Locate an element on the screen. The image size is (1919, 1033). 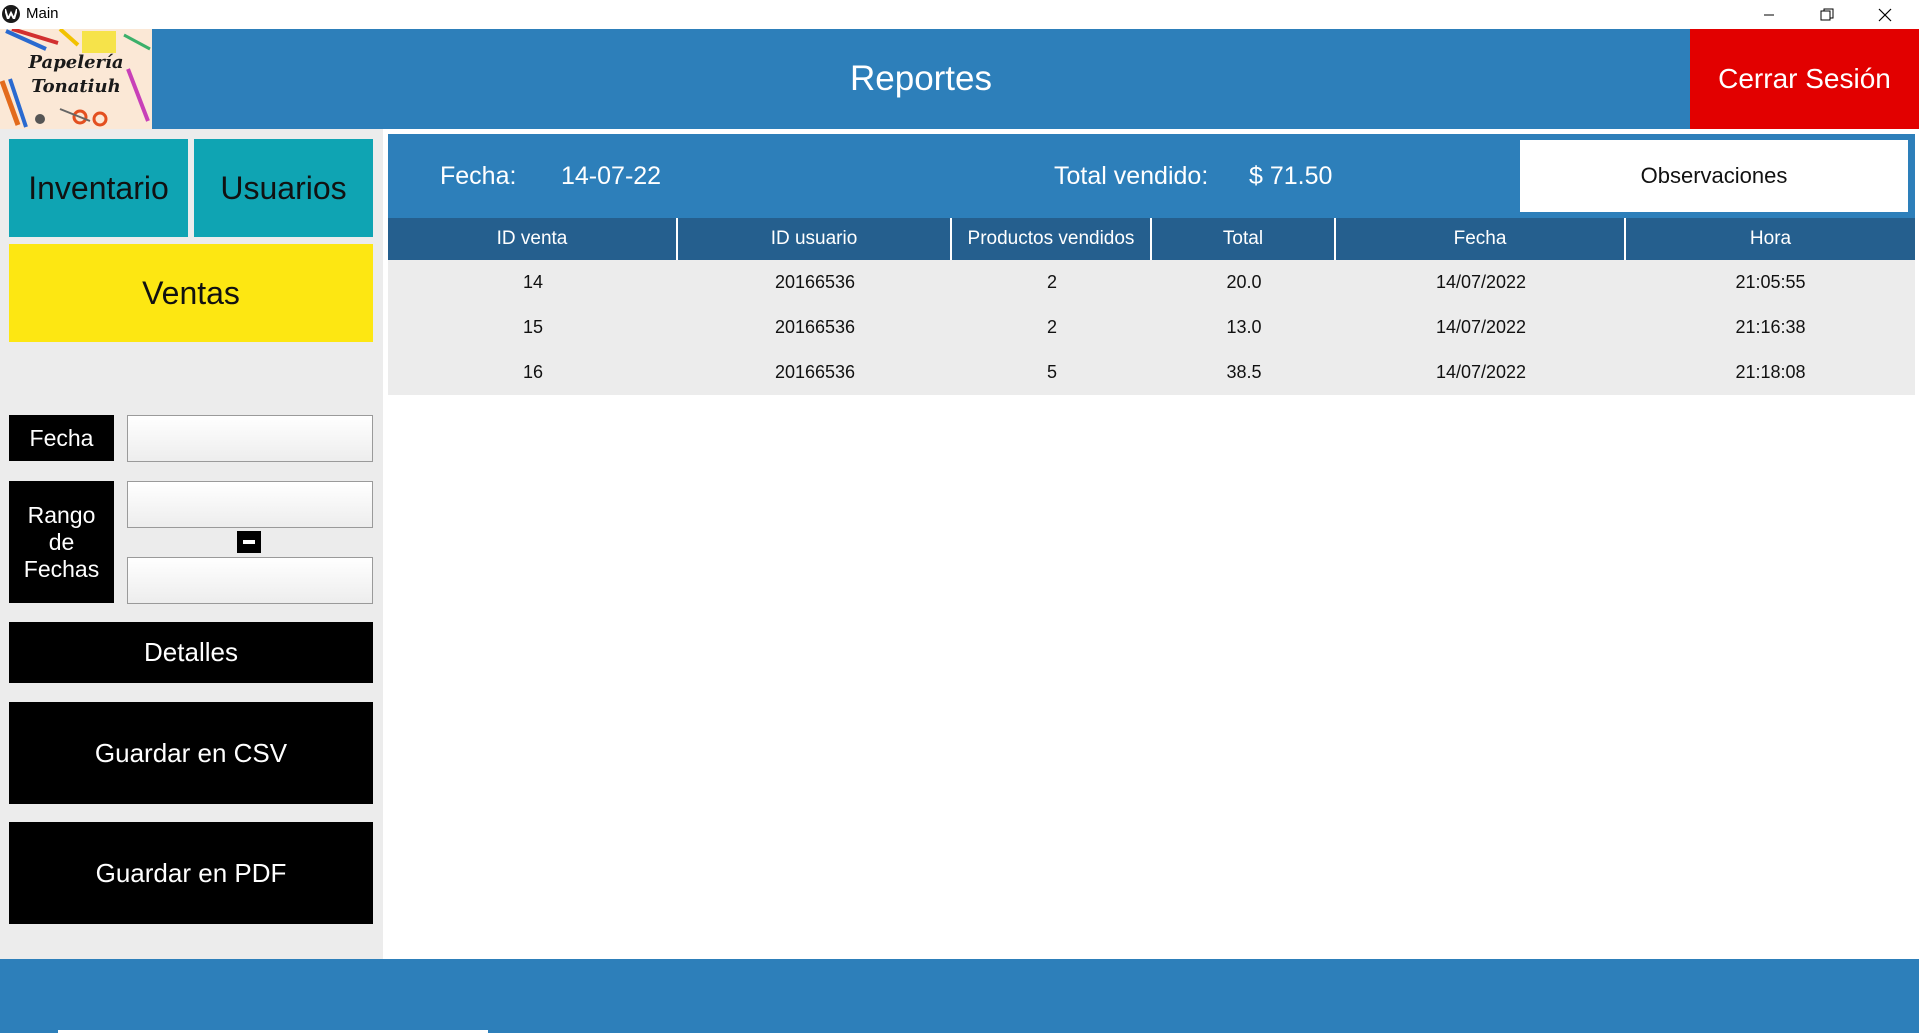
rango-fechas-label: Rango de Fechas is located at coordinates (61, 542).